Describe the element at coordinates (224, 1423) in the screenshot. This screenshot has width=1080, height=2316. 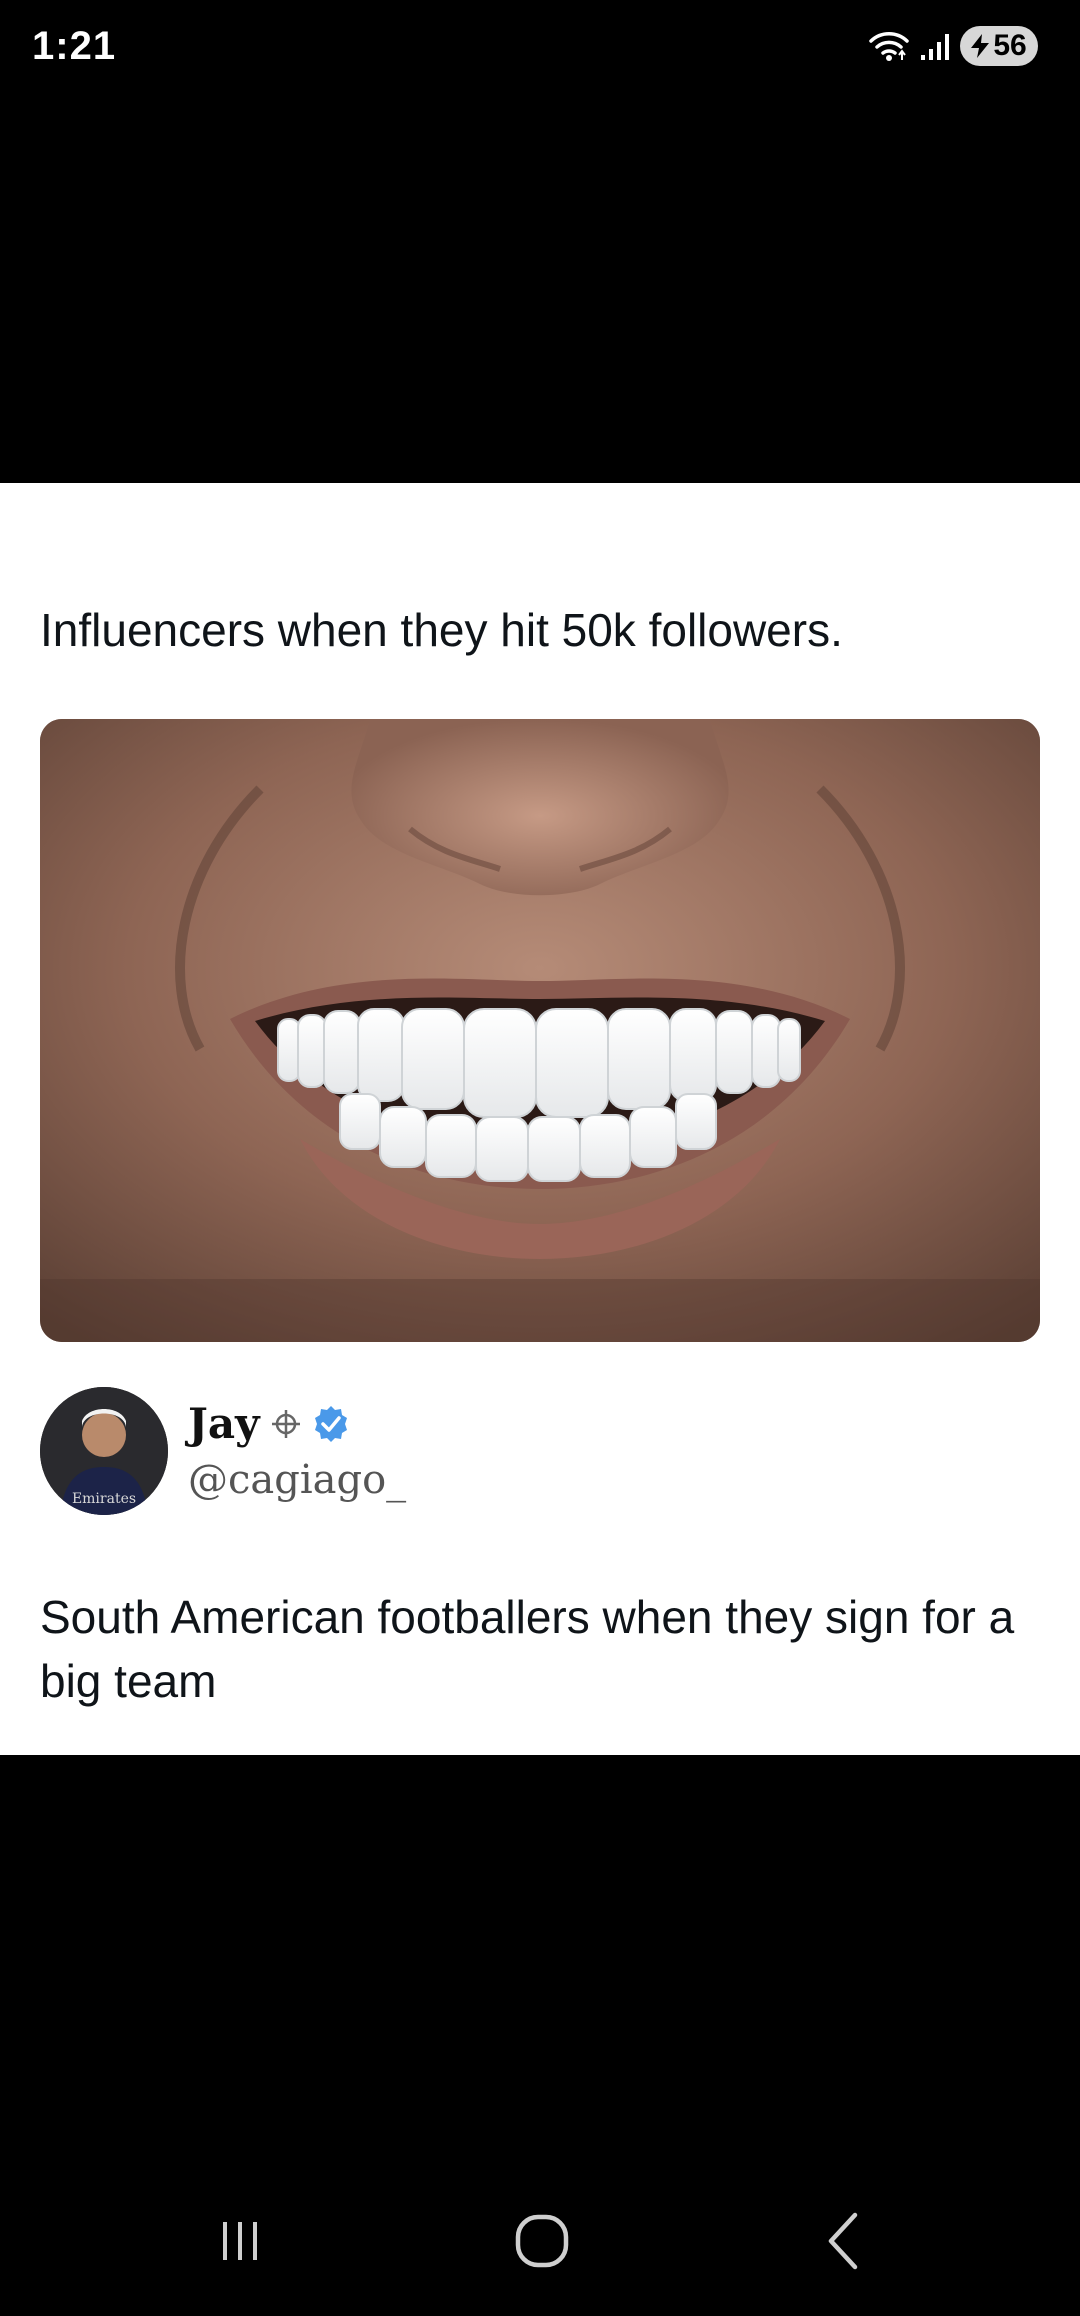
I see `display-name: Jay` at that location.